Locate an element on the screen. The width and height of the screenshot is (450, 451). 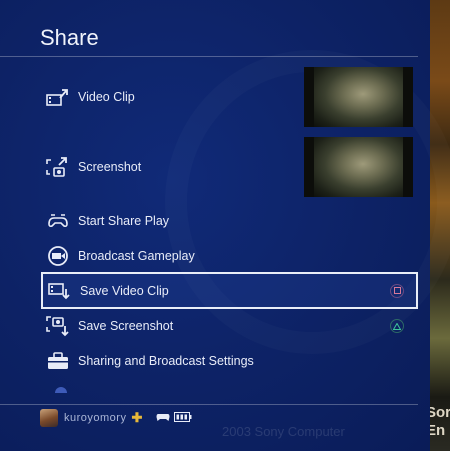
username: kuroyomory is located at coordinates (95, 418).